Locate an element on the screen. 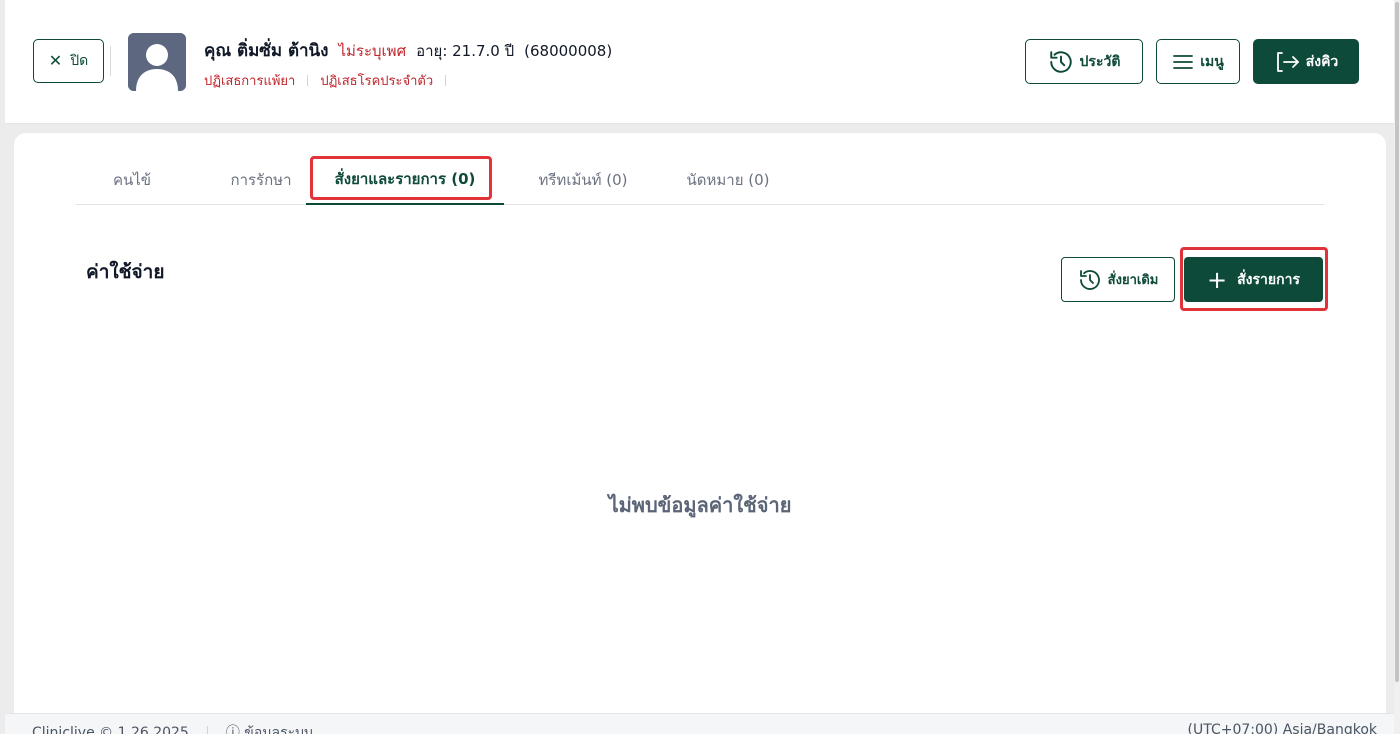  menu-button: เมนู is located at coordinates (1198, 61).